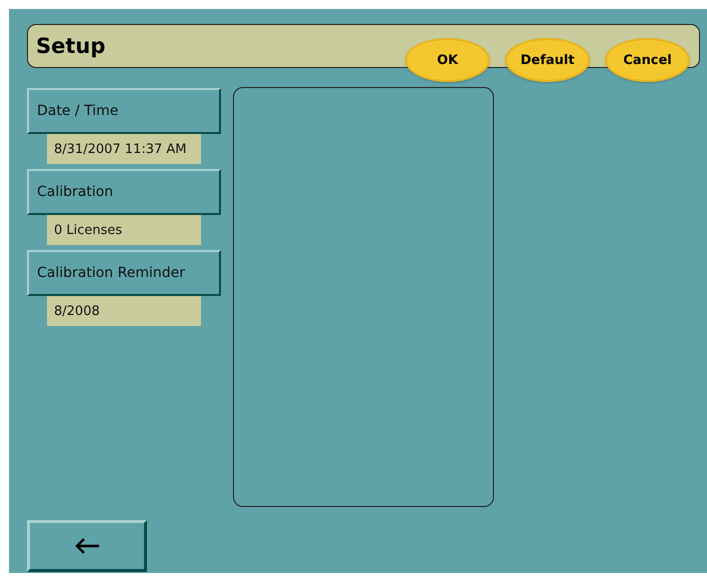  What do you see at coordinates (447, 60) in the screenshot?
I see `action-button: OK` at bounding box center [447, 60].